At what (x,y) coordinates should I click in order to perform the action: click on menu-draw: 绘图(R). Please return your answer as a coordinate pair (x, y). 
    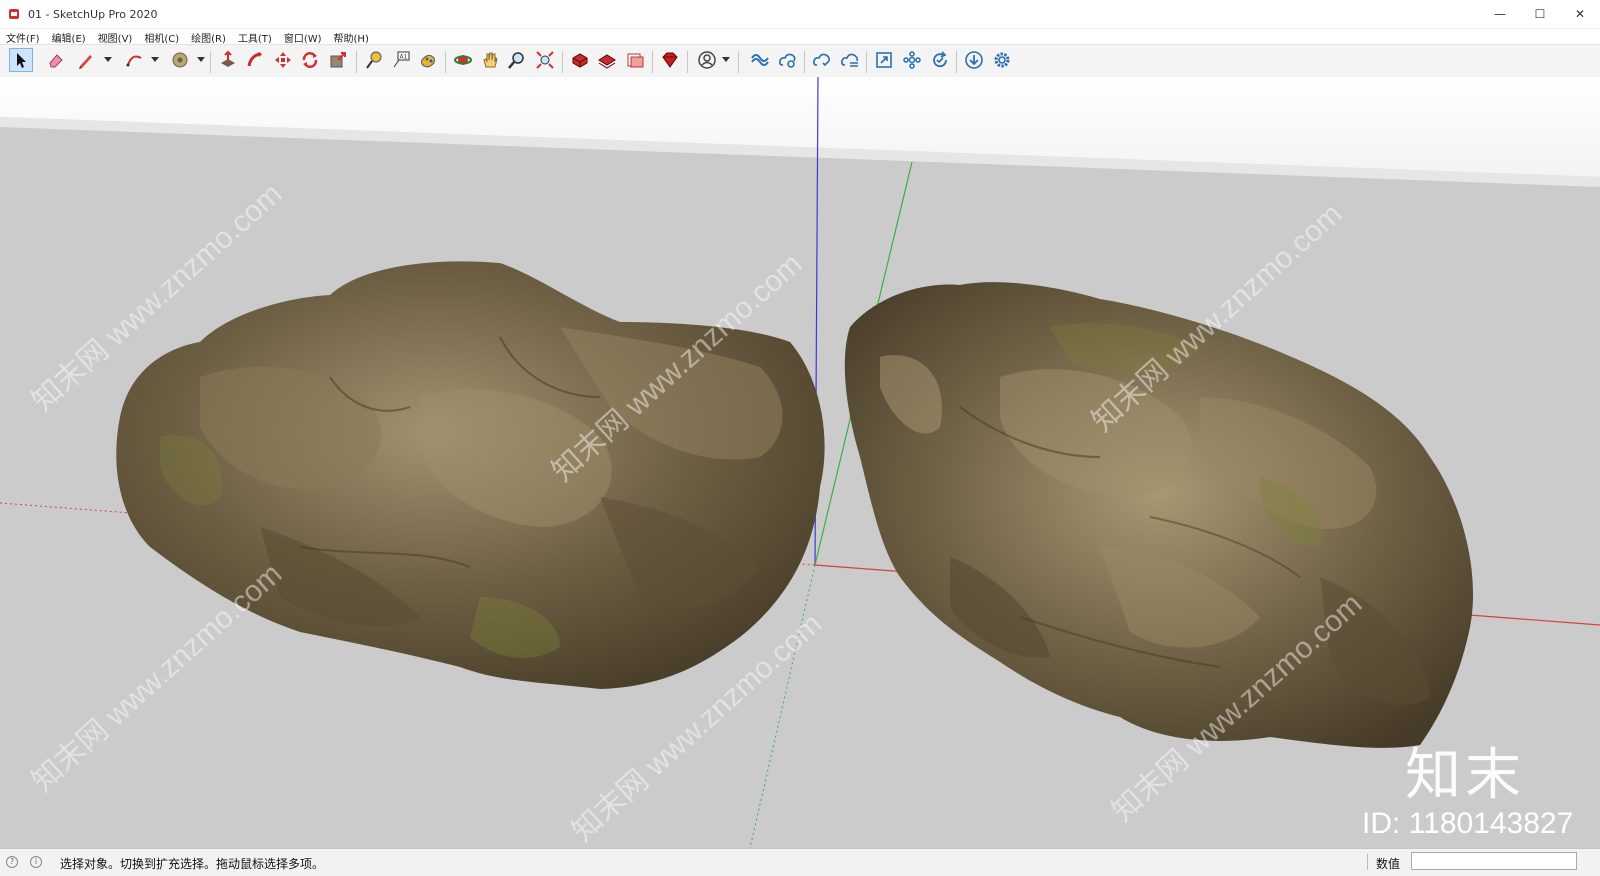
    Looking at the image, I should click on (208, 37).